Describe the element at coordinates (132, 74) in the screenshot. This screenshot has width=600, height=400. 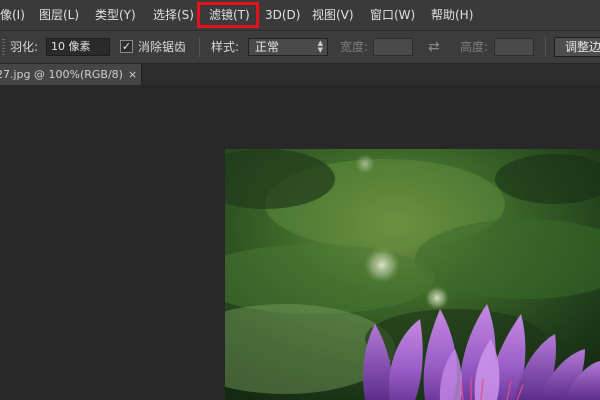
I see `close-tab-icon: ×` at that location.